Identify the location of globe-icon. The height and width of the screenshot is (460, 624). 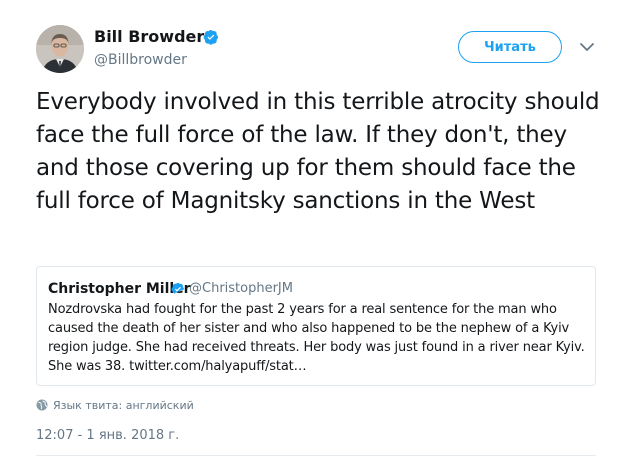
(42, 405).